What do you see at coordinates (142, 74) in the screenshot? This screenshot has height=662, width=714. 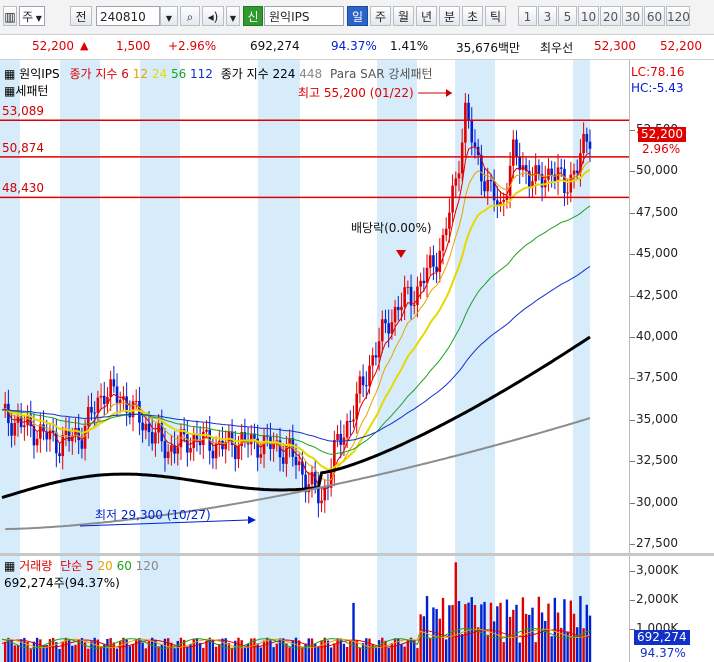 I see `legend-ma-0: 12` at bounding box center [142, 74].